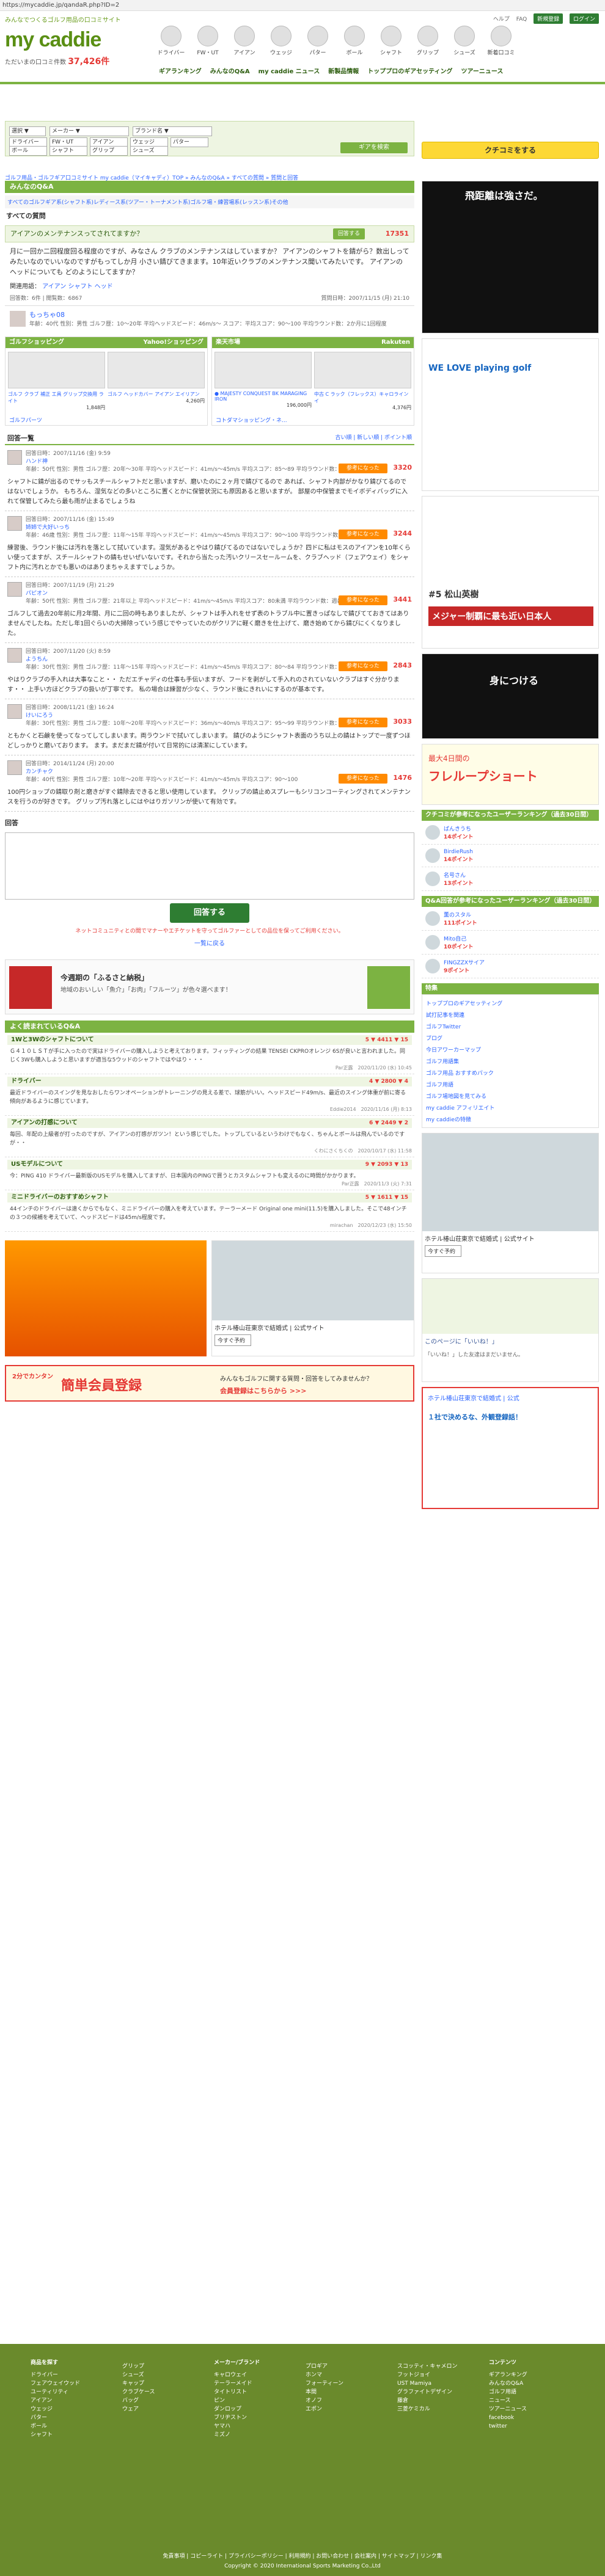  Describe the element at coordinates (28, 151) in the screenshot. I see `filter-ball: ボール` at that location.